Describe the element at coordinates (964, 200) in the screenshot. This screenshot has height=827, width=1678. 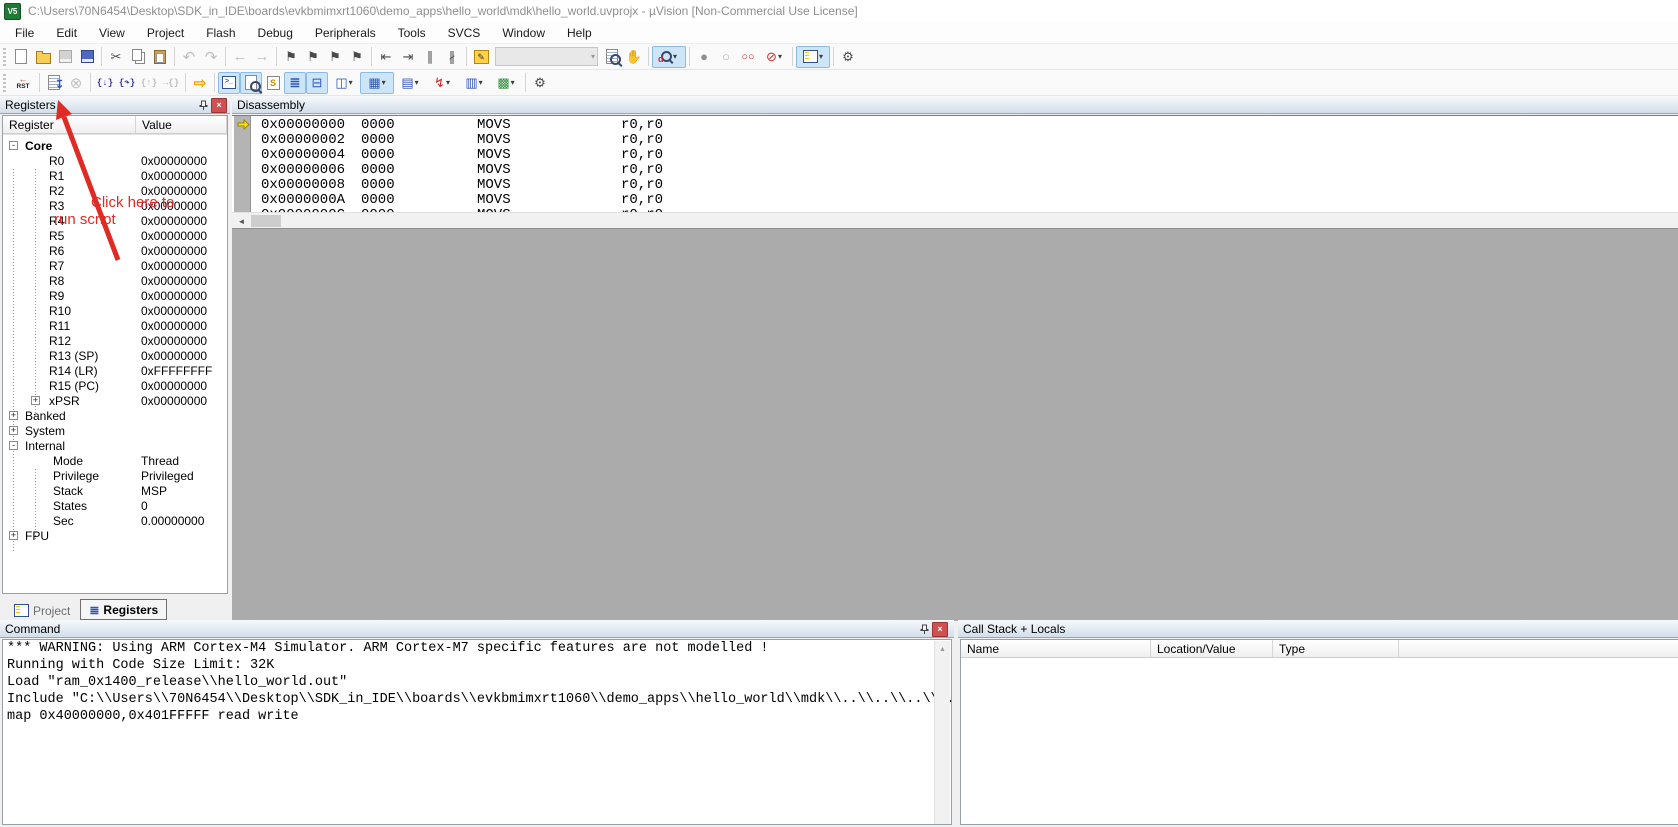
I see `disassembly-row: 0x0000000A 0000 MOVS r0,r0` at that location.